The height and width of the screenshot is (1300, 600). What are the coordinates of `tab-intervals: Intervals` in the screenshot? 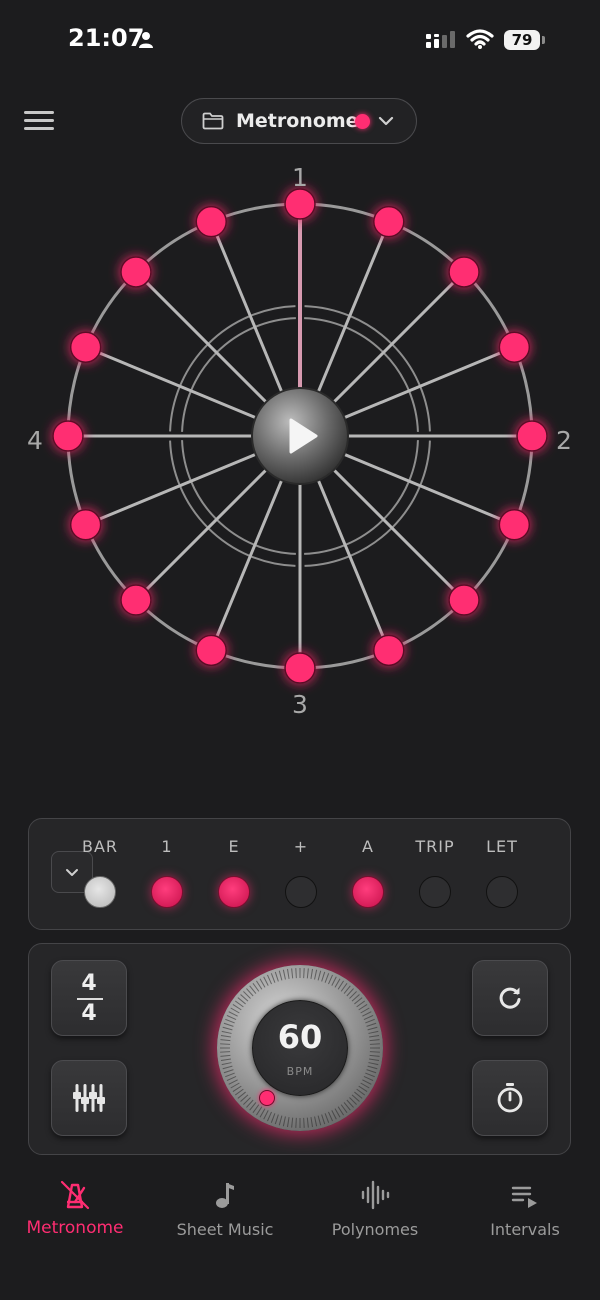 It's located at (525, 1210).